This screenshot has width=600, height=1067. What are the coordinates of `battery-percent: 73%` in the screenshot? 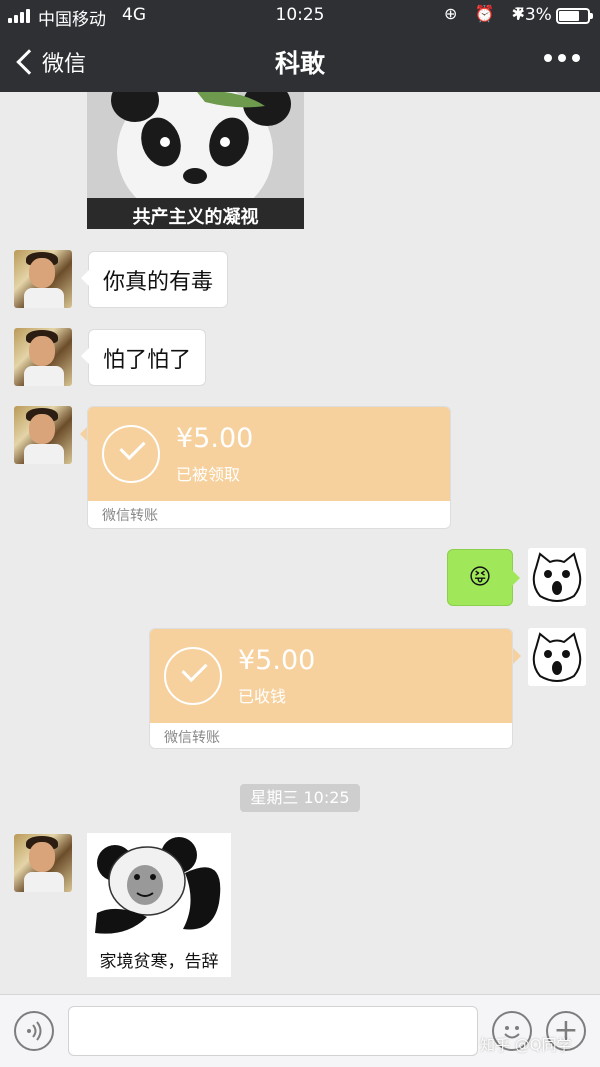 It's located at (533, 15).